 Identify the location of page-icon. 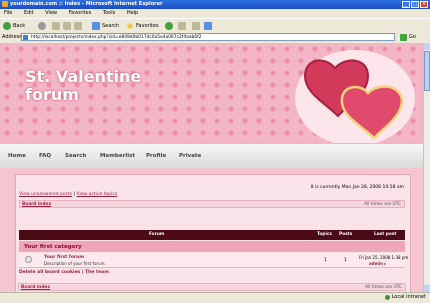
(25, 37).